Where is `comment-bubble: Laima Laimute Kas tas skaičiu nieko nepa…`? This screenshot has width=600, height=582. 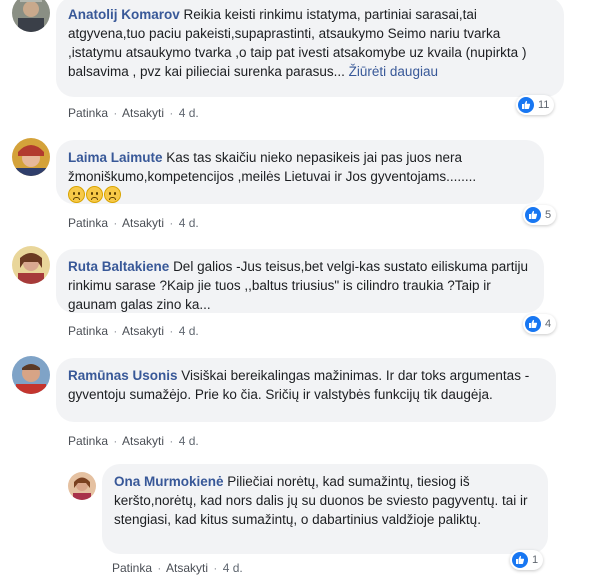 comment-bubble: Laima Laimute Kas tas skaičiu nieko nepa… is located at coordinates (300, 172).